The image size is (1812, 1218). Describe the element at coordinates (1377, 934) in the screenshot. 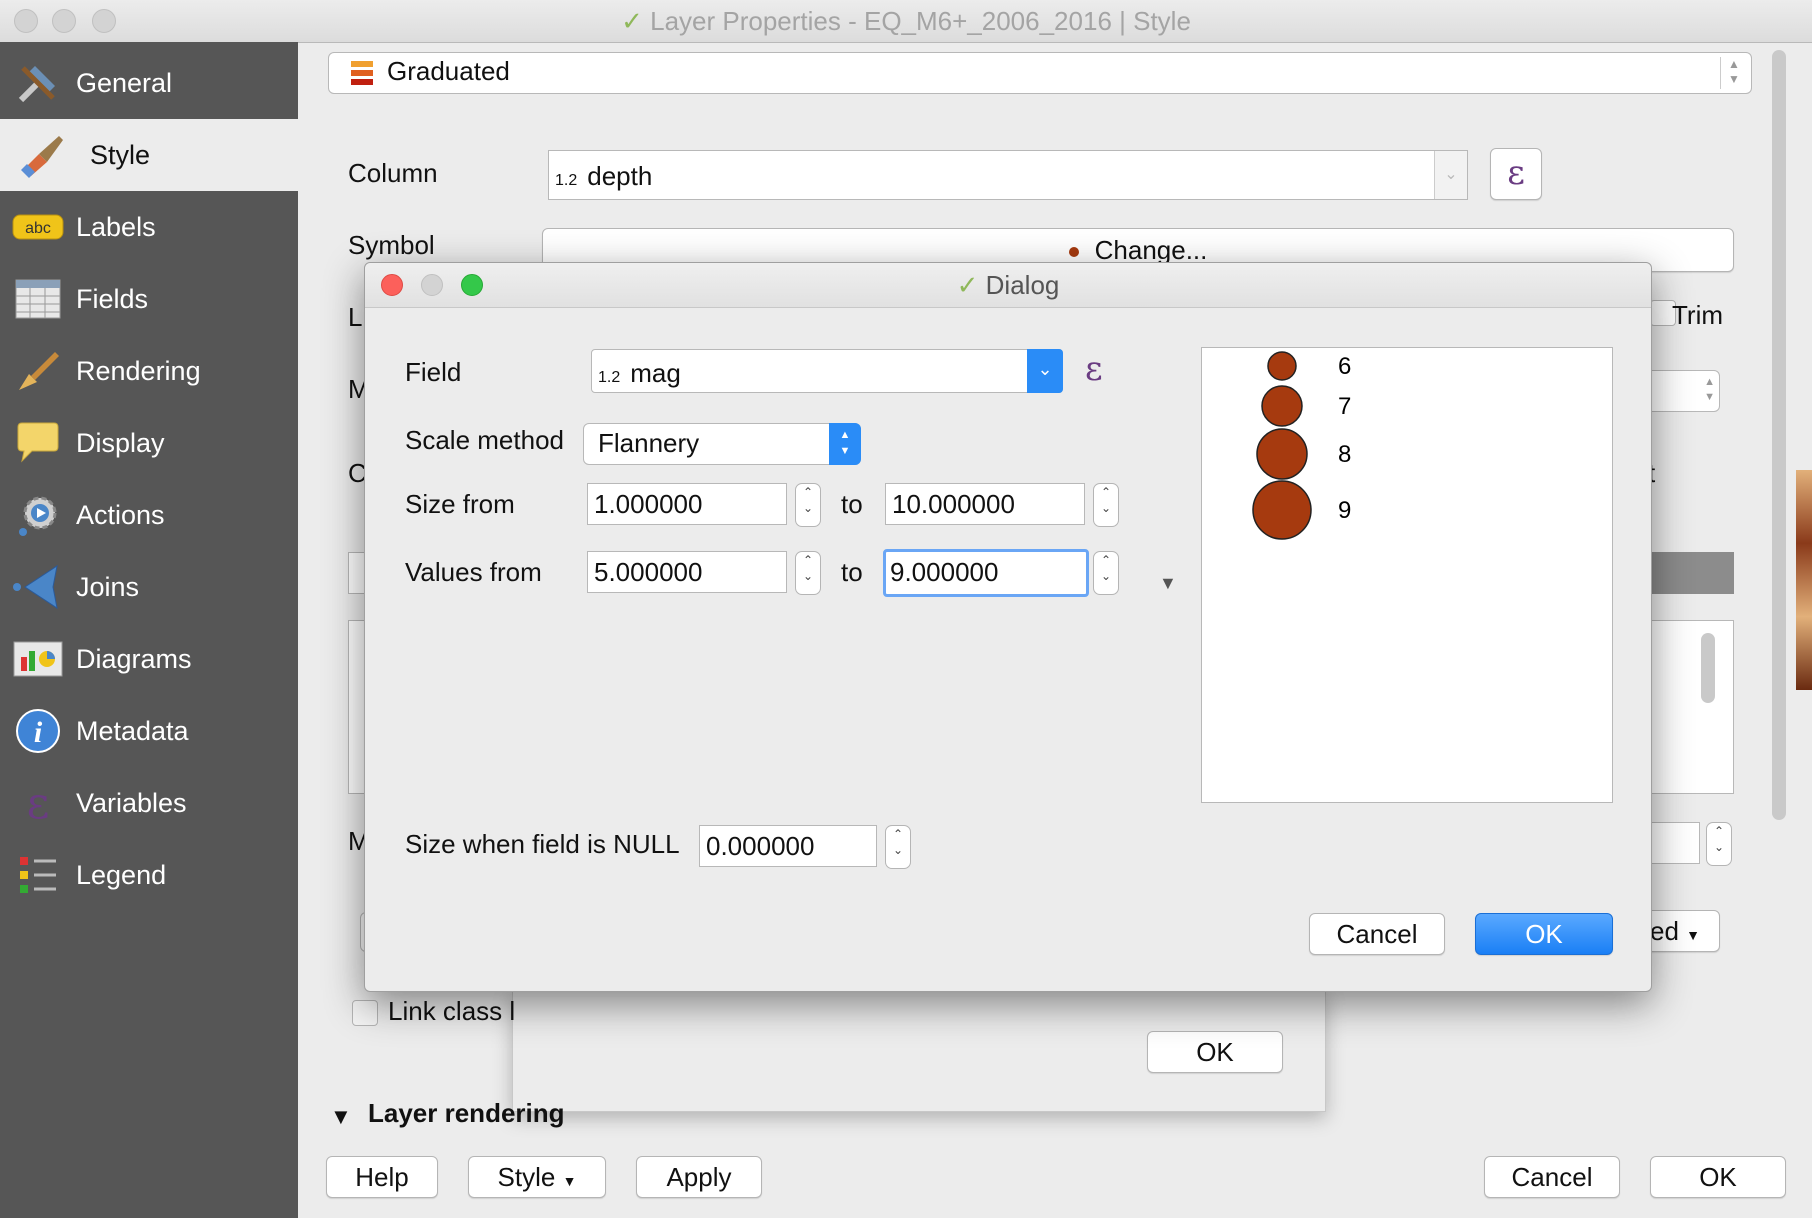

I see `dialog-cancel-button: Cancel` at that location.